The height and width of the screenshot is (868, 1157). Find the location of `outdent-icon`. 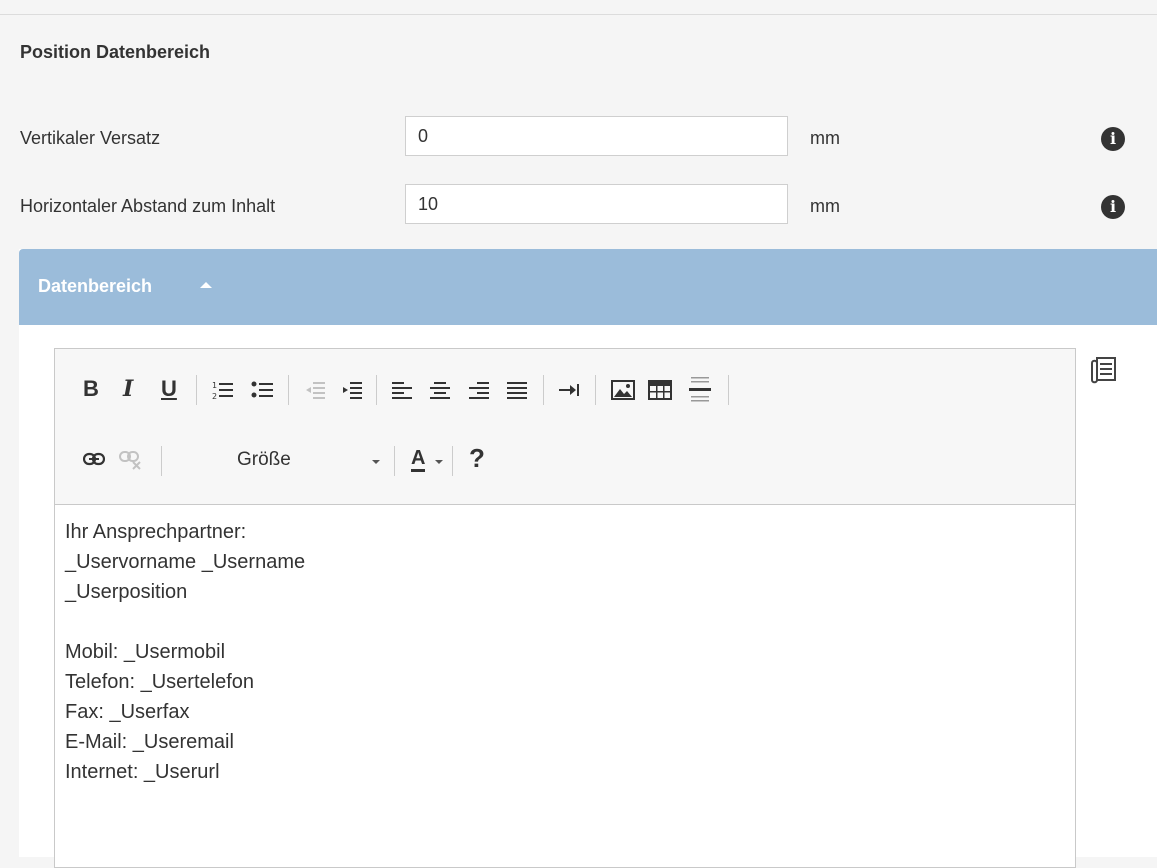

outdent-icon is located at coordinates (315, 390).